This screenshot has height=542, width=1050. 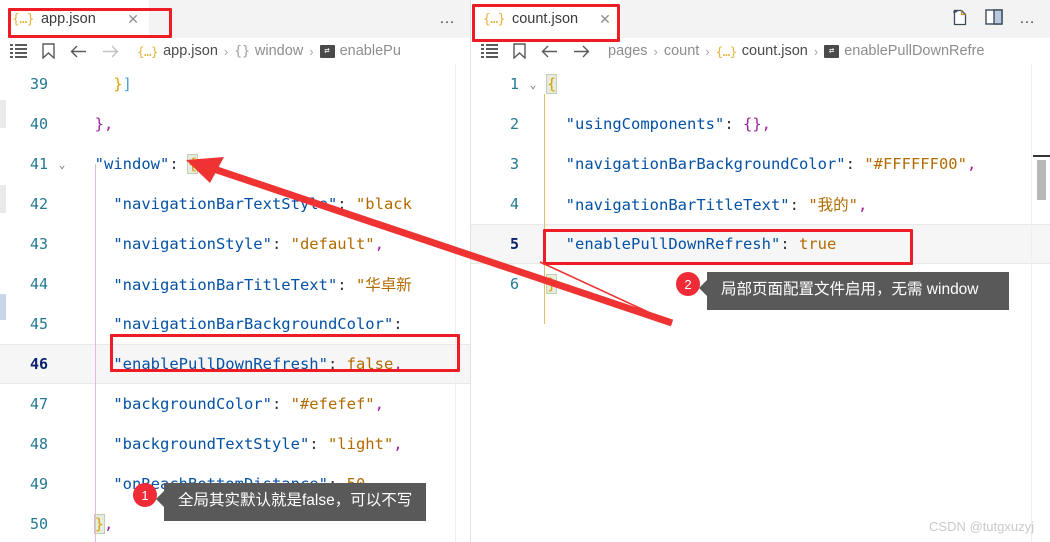 I want to click on indent-guide, so click(x=544, y=209).